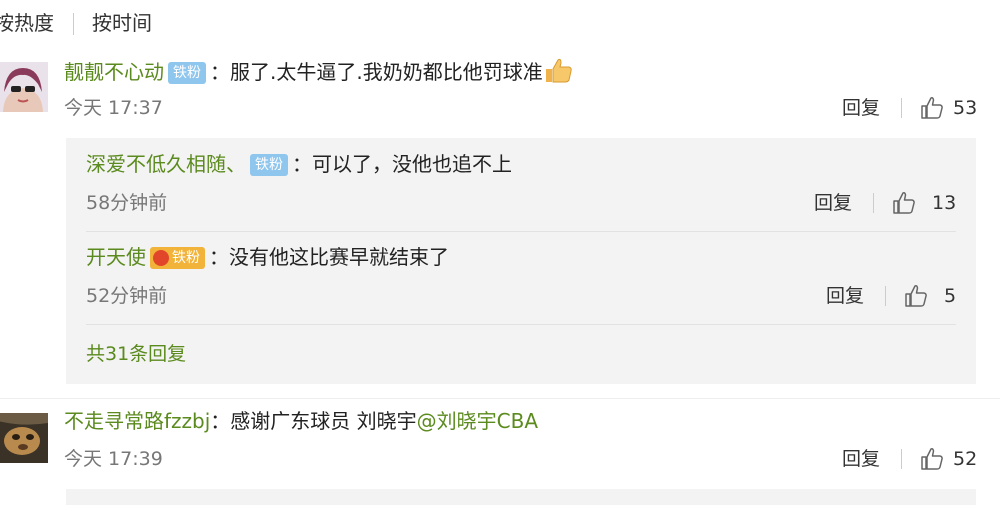 The width and height of the screenshot is (1000, 505). I want to click on comment-username: 靓靓不心动, so click(114, 72).